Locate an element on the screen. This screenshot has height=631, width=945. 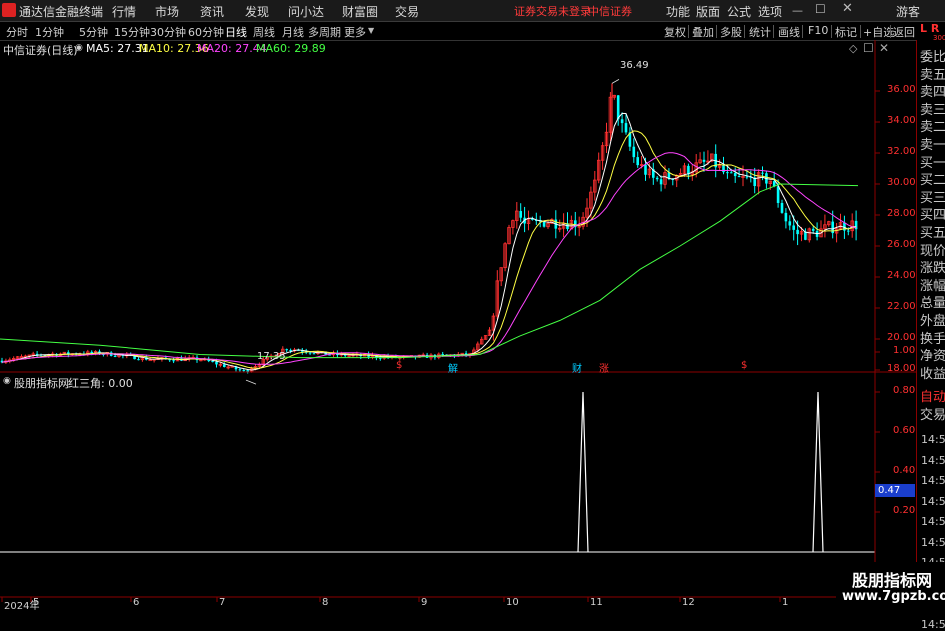
period-daily: 日线 is located at coordinates (236, 32).